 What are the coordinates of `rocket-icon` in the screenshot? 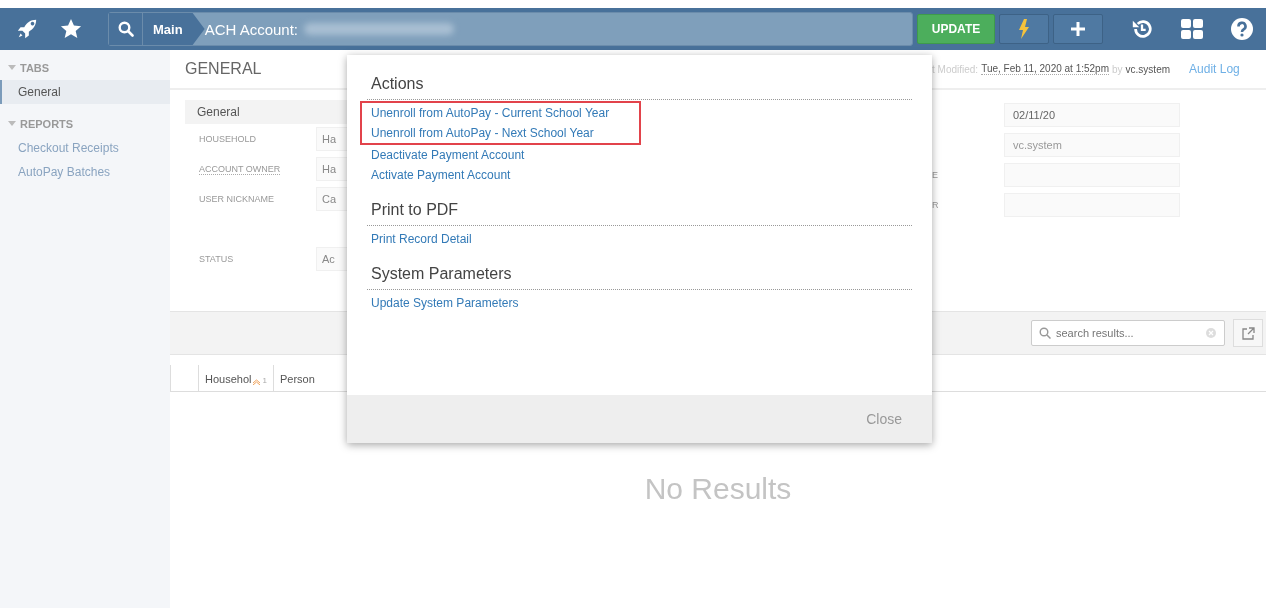 It's located at (27, 29).